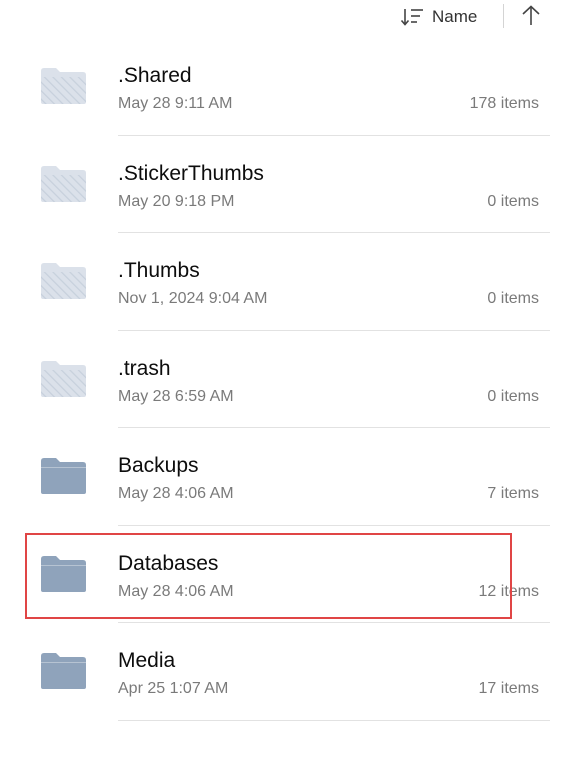 The height and width of the screenshot is (770, 570). I want to click on sort-direction-button, so click(531, 16).